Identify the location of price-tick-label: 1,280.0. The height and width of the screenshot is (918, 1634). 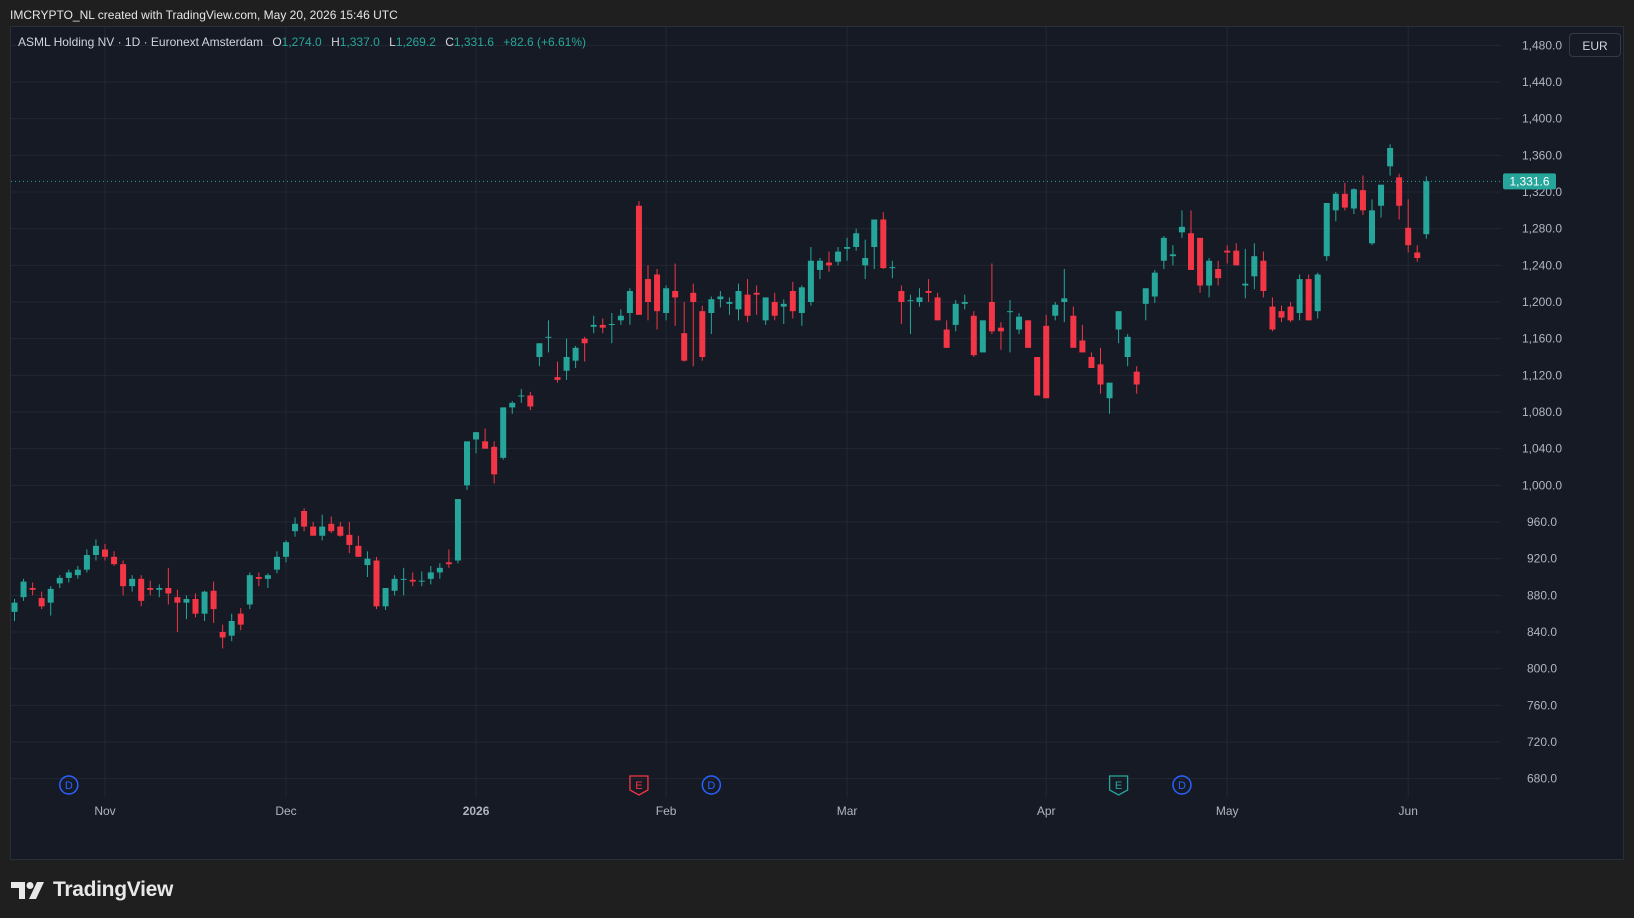
(1542, 229).